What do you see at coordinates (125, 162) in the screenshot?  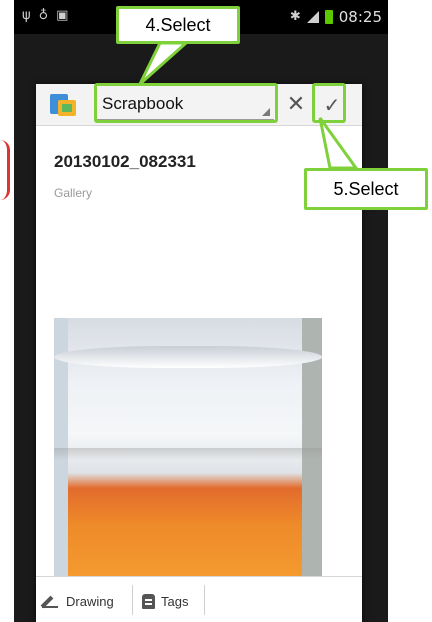 I see `note-title: 20130102_082331` at bounding box center [125, 162].